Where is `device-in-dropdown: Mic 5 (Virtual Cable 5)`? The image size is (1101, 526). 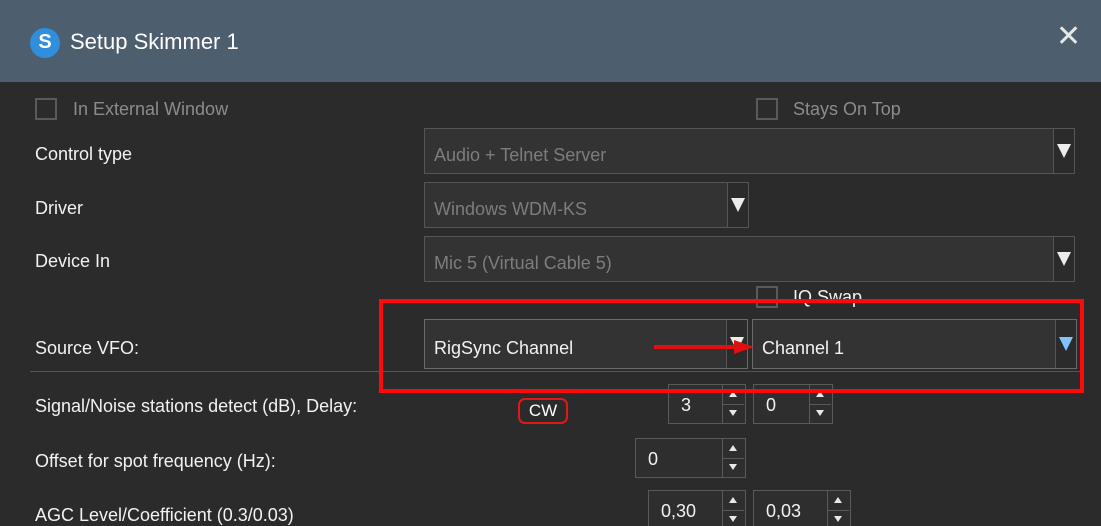
device-in-dropdown: Mic 5 (Virtual Cable 5) is located at coordinates (749, 259).